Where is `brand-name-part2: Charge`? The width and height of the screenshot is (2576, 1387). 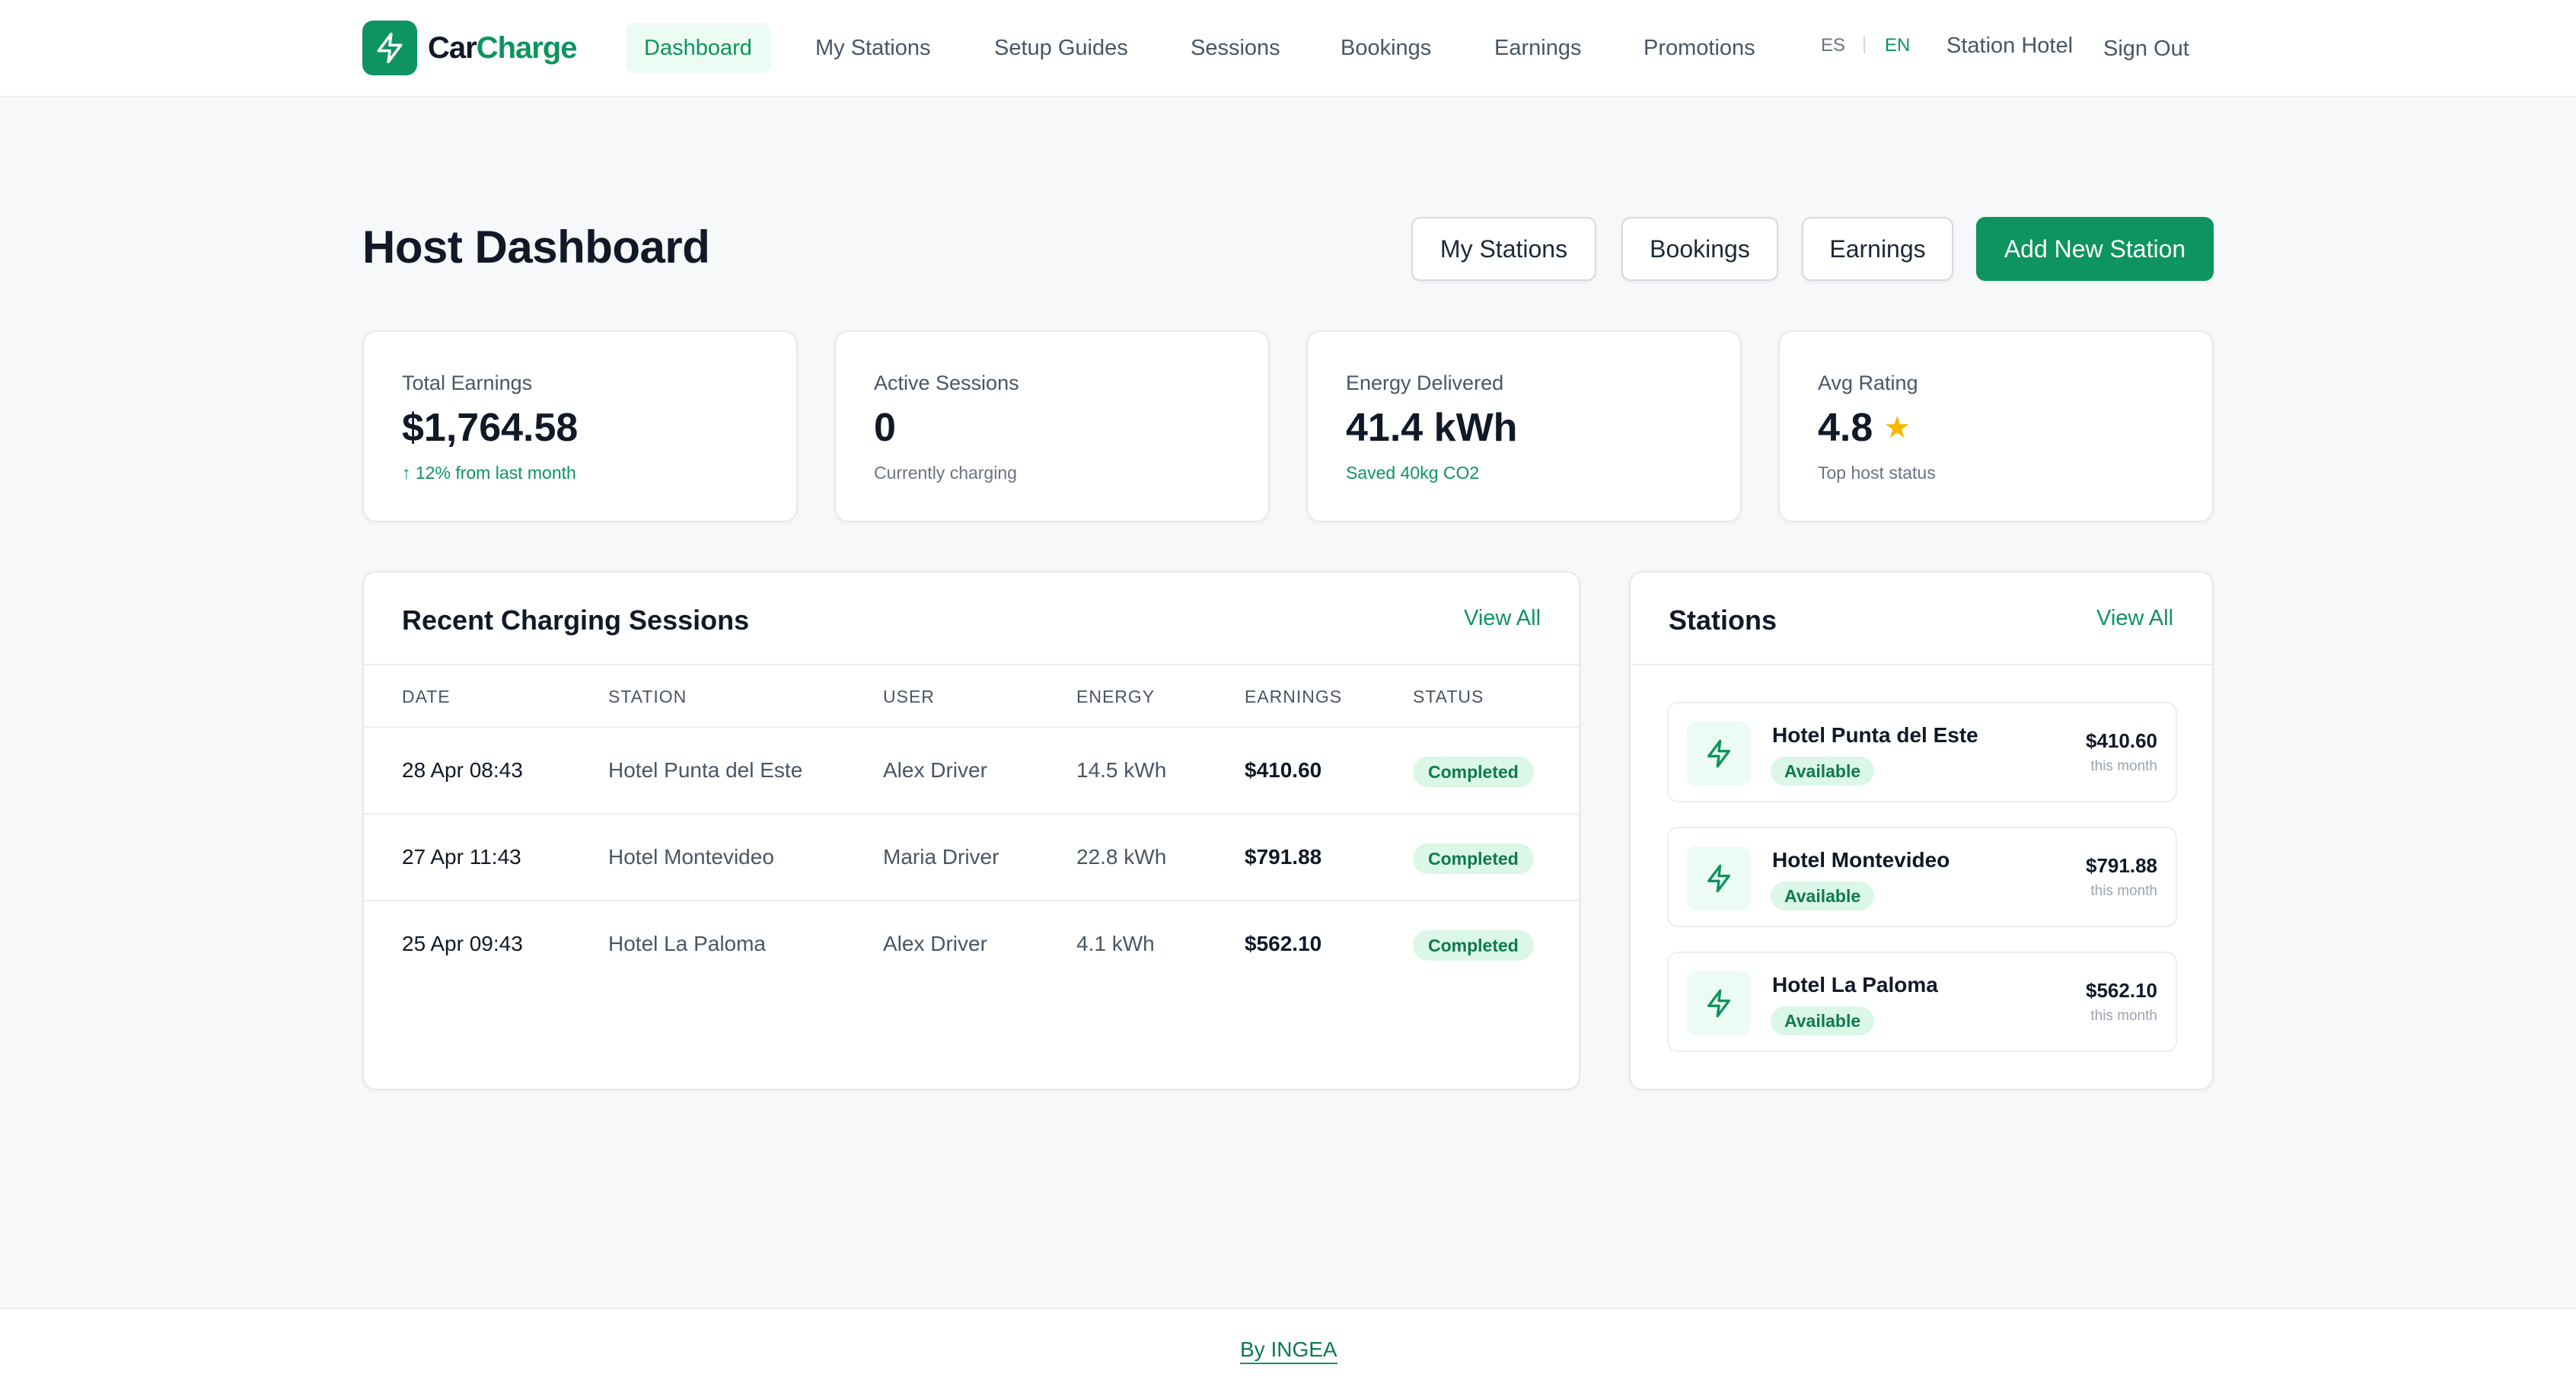 brand-name-part2: Charge is located at coordinates (527, 48).